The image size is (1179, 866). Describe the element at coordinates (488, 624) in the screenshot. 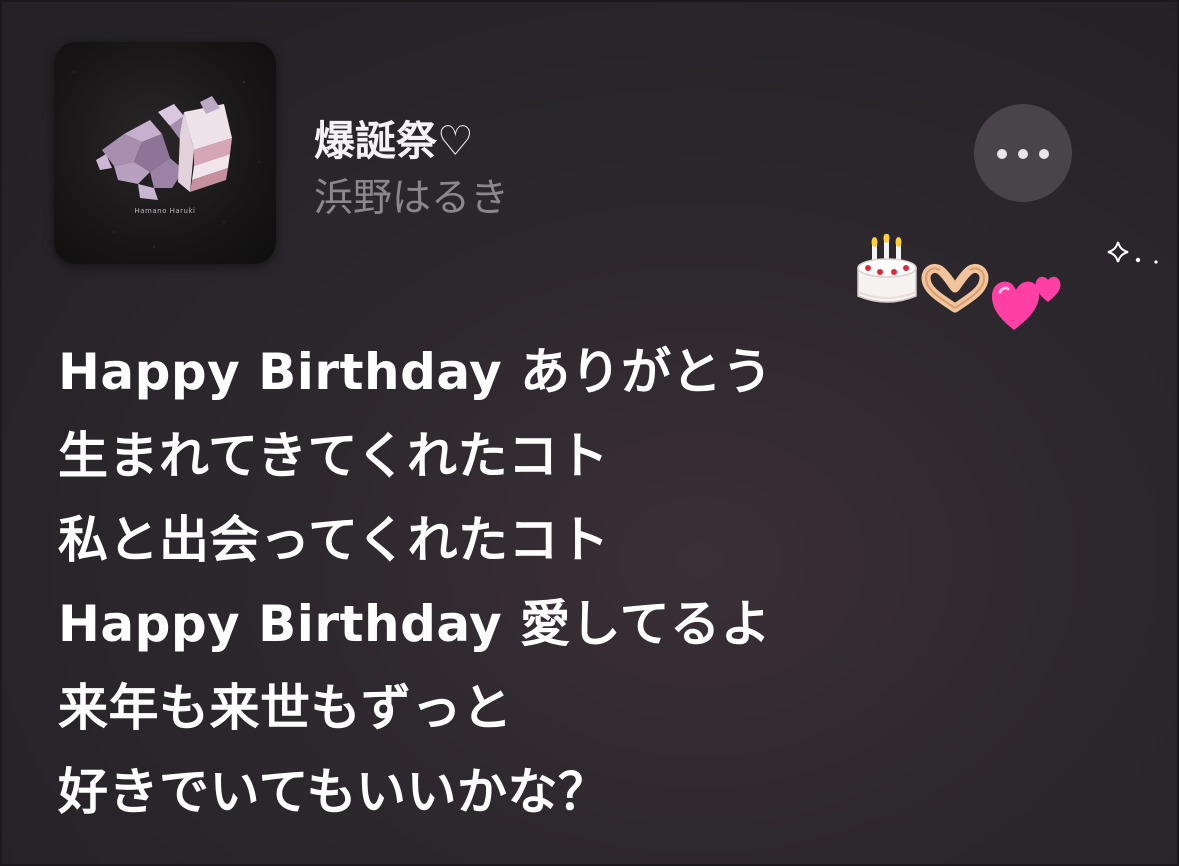

I see `lyric-line: Happy Birthday 愛してるよ` at that location.